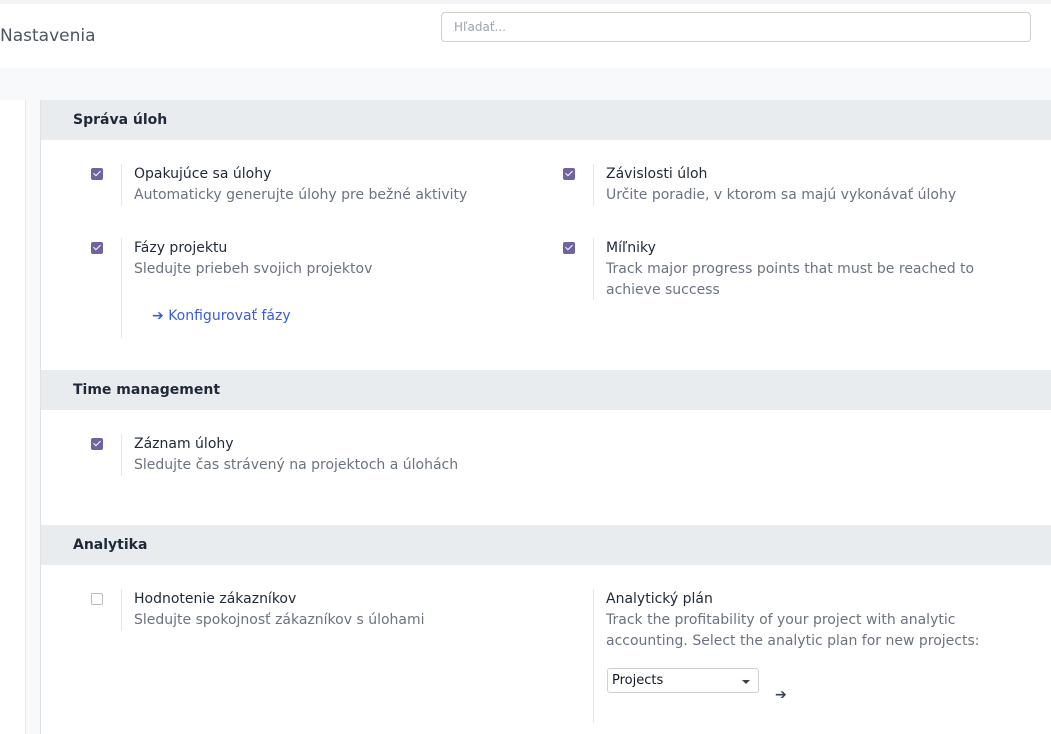 Image resolution: width=1051 pixels, height=734 pixels. What do you see at coordinates (546, 120) in the screenshot?
I see `section-header-task-management: Správa úloh` at bounding box center [546, 120].